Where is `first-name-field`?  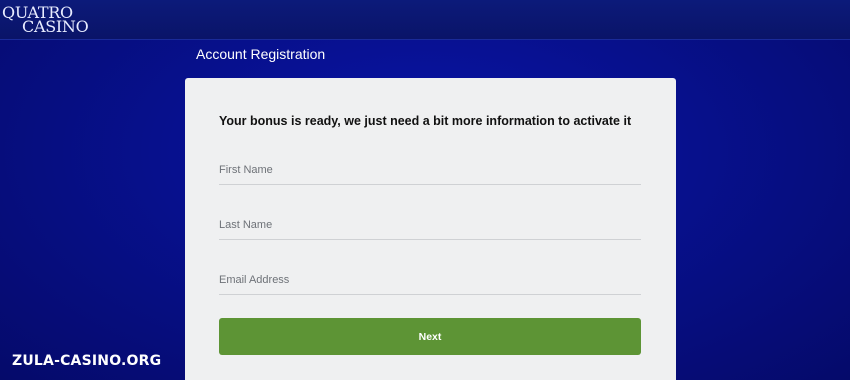 first-name-field is located at coordinates (430, 170).